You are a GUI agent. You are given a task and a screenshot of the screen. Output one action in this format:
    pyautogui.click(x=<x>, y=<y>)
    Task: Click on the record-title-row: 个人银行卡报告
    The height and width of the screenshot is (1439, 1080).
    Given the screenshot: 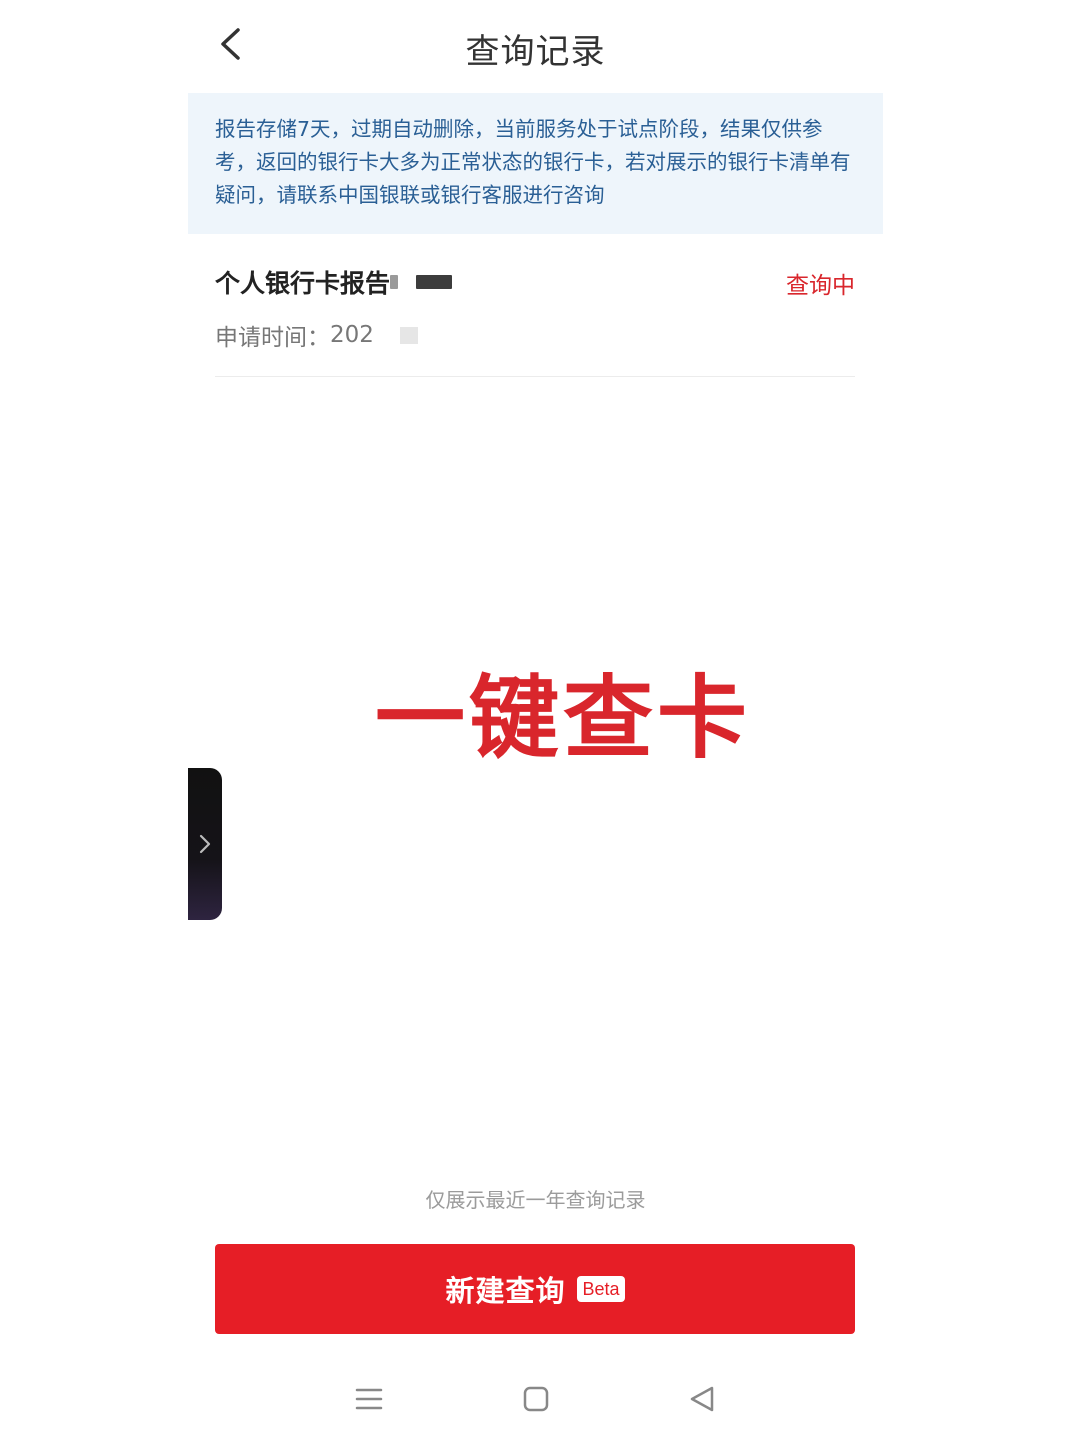 What is the action you would take?
    pyautogui.click(x=334, y=282)
    